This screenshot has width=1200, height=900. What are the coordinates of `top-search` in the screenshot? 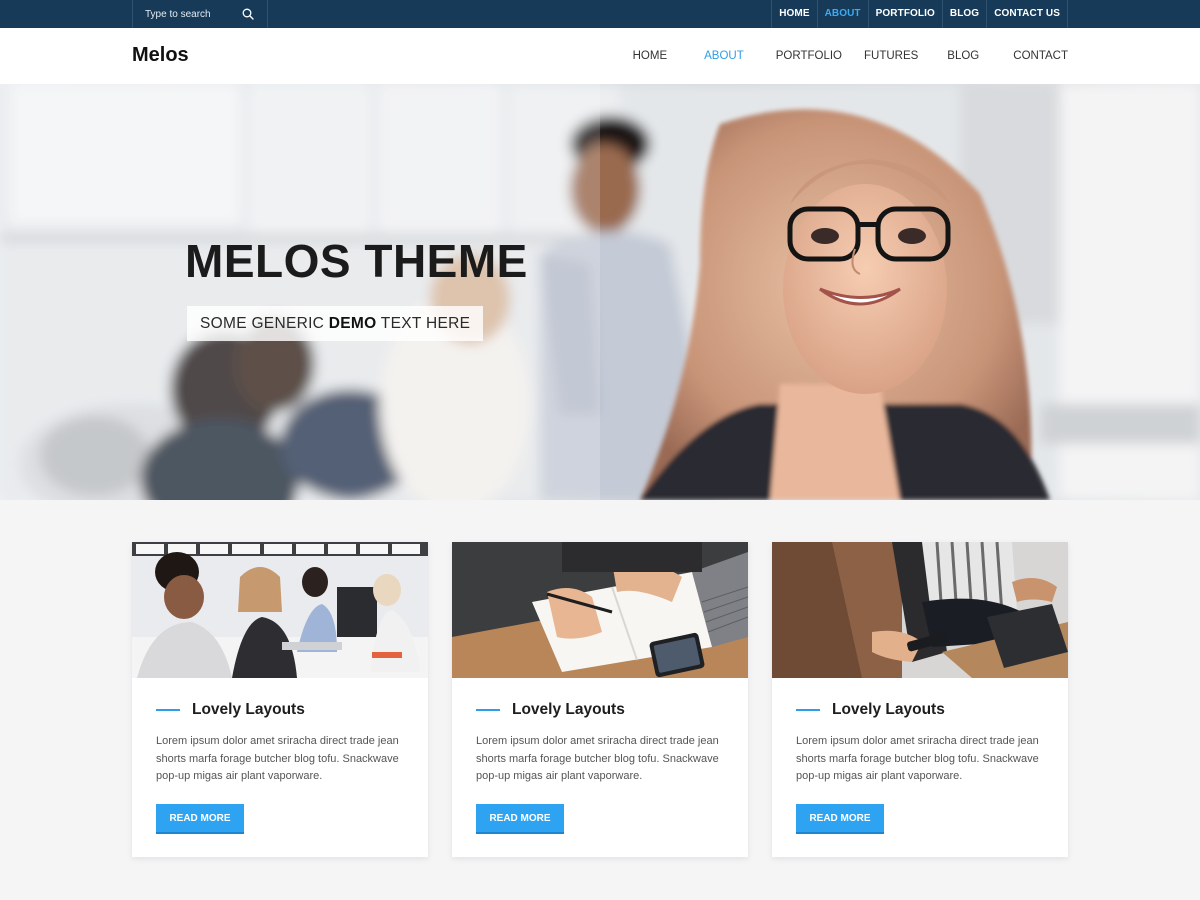 It's located at (200, 14).